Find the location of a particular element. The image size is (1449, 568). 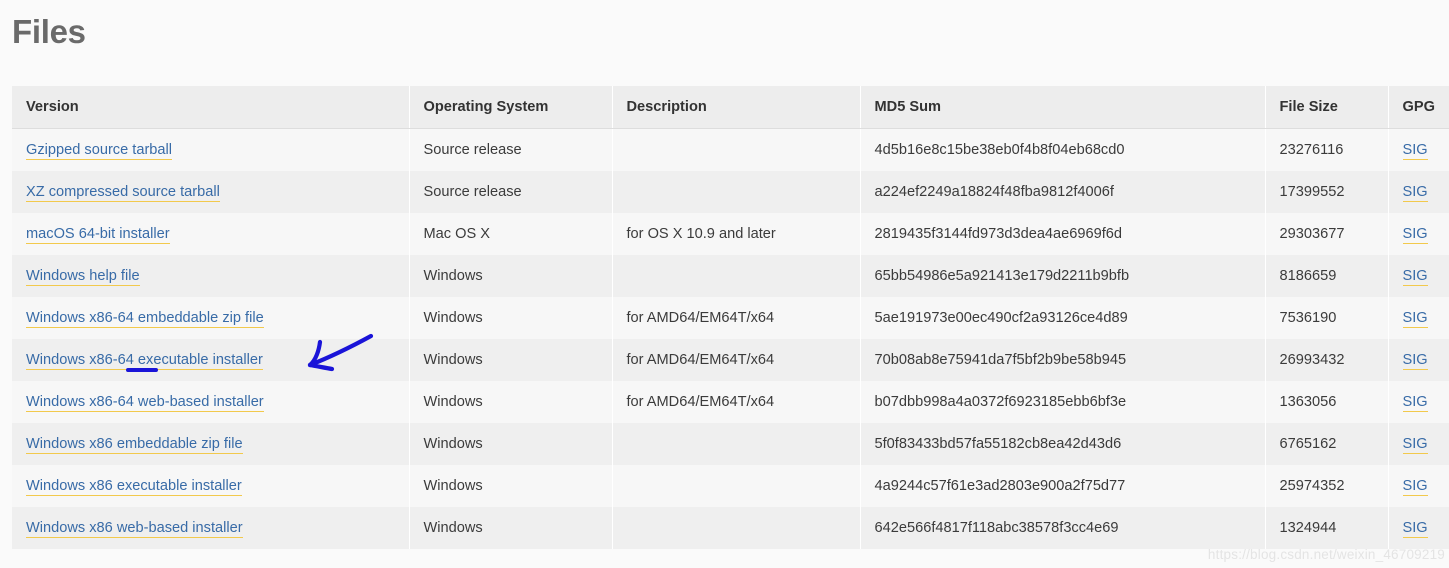

cell-version: Windows x86-64 executable installer is located at coordinates (211, 360).